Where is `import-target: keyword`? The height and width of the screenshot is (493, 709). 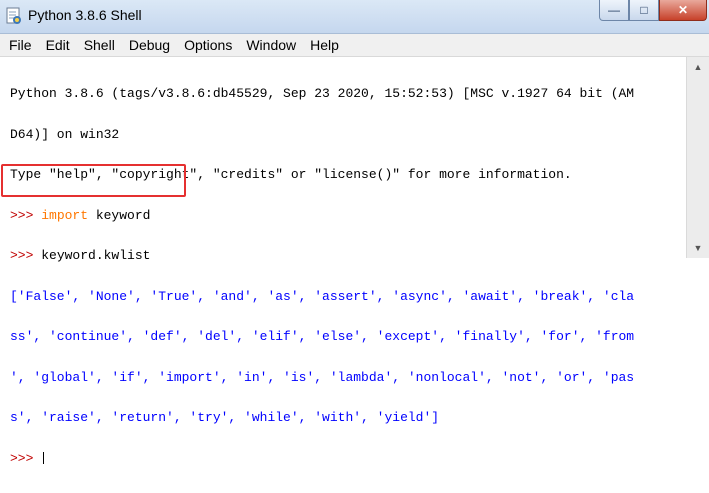 import-target: keyword is located at coordinates (119, 215).